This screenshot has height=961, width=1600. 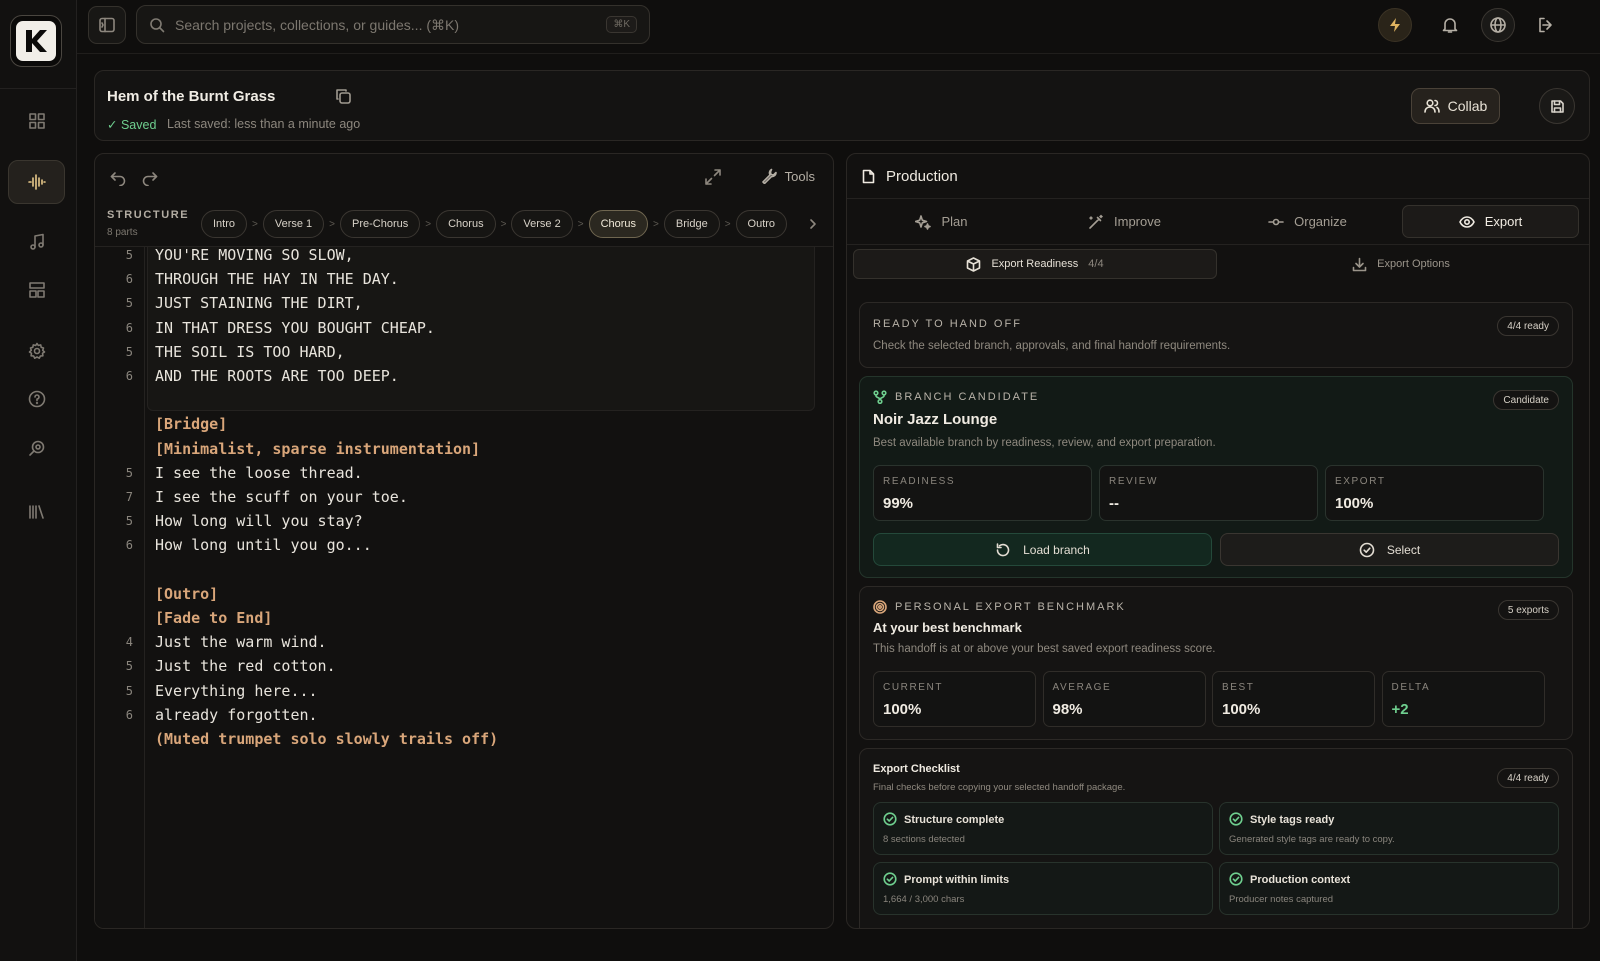 I want to click on metric-label: AVERAGE, so click(x=1082, y=687).